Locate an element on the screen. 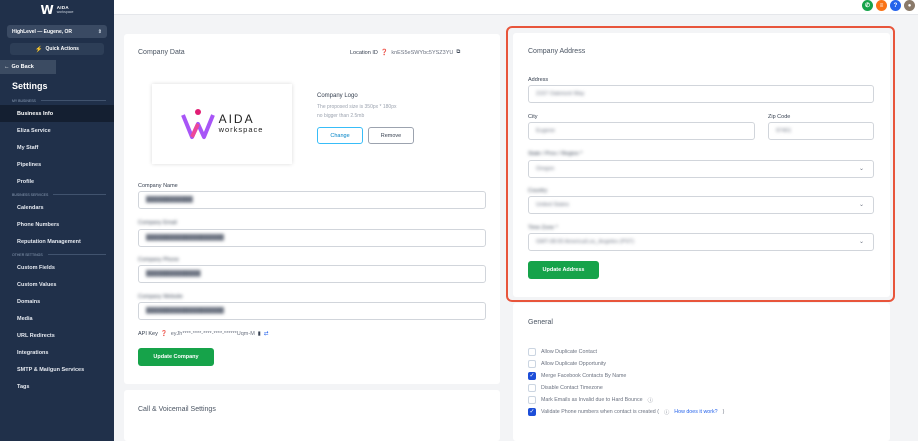 The height and width of the screenshot is (441, 918). company-logo-sub: workspace is located at coordinates (241, 130).